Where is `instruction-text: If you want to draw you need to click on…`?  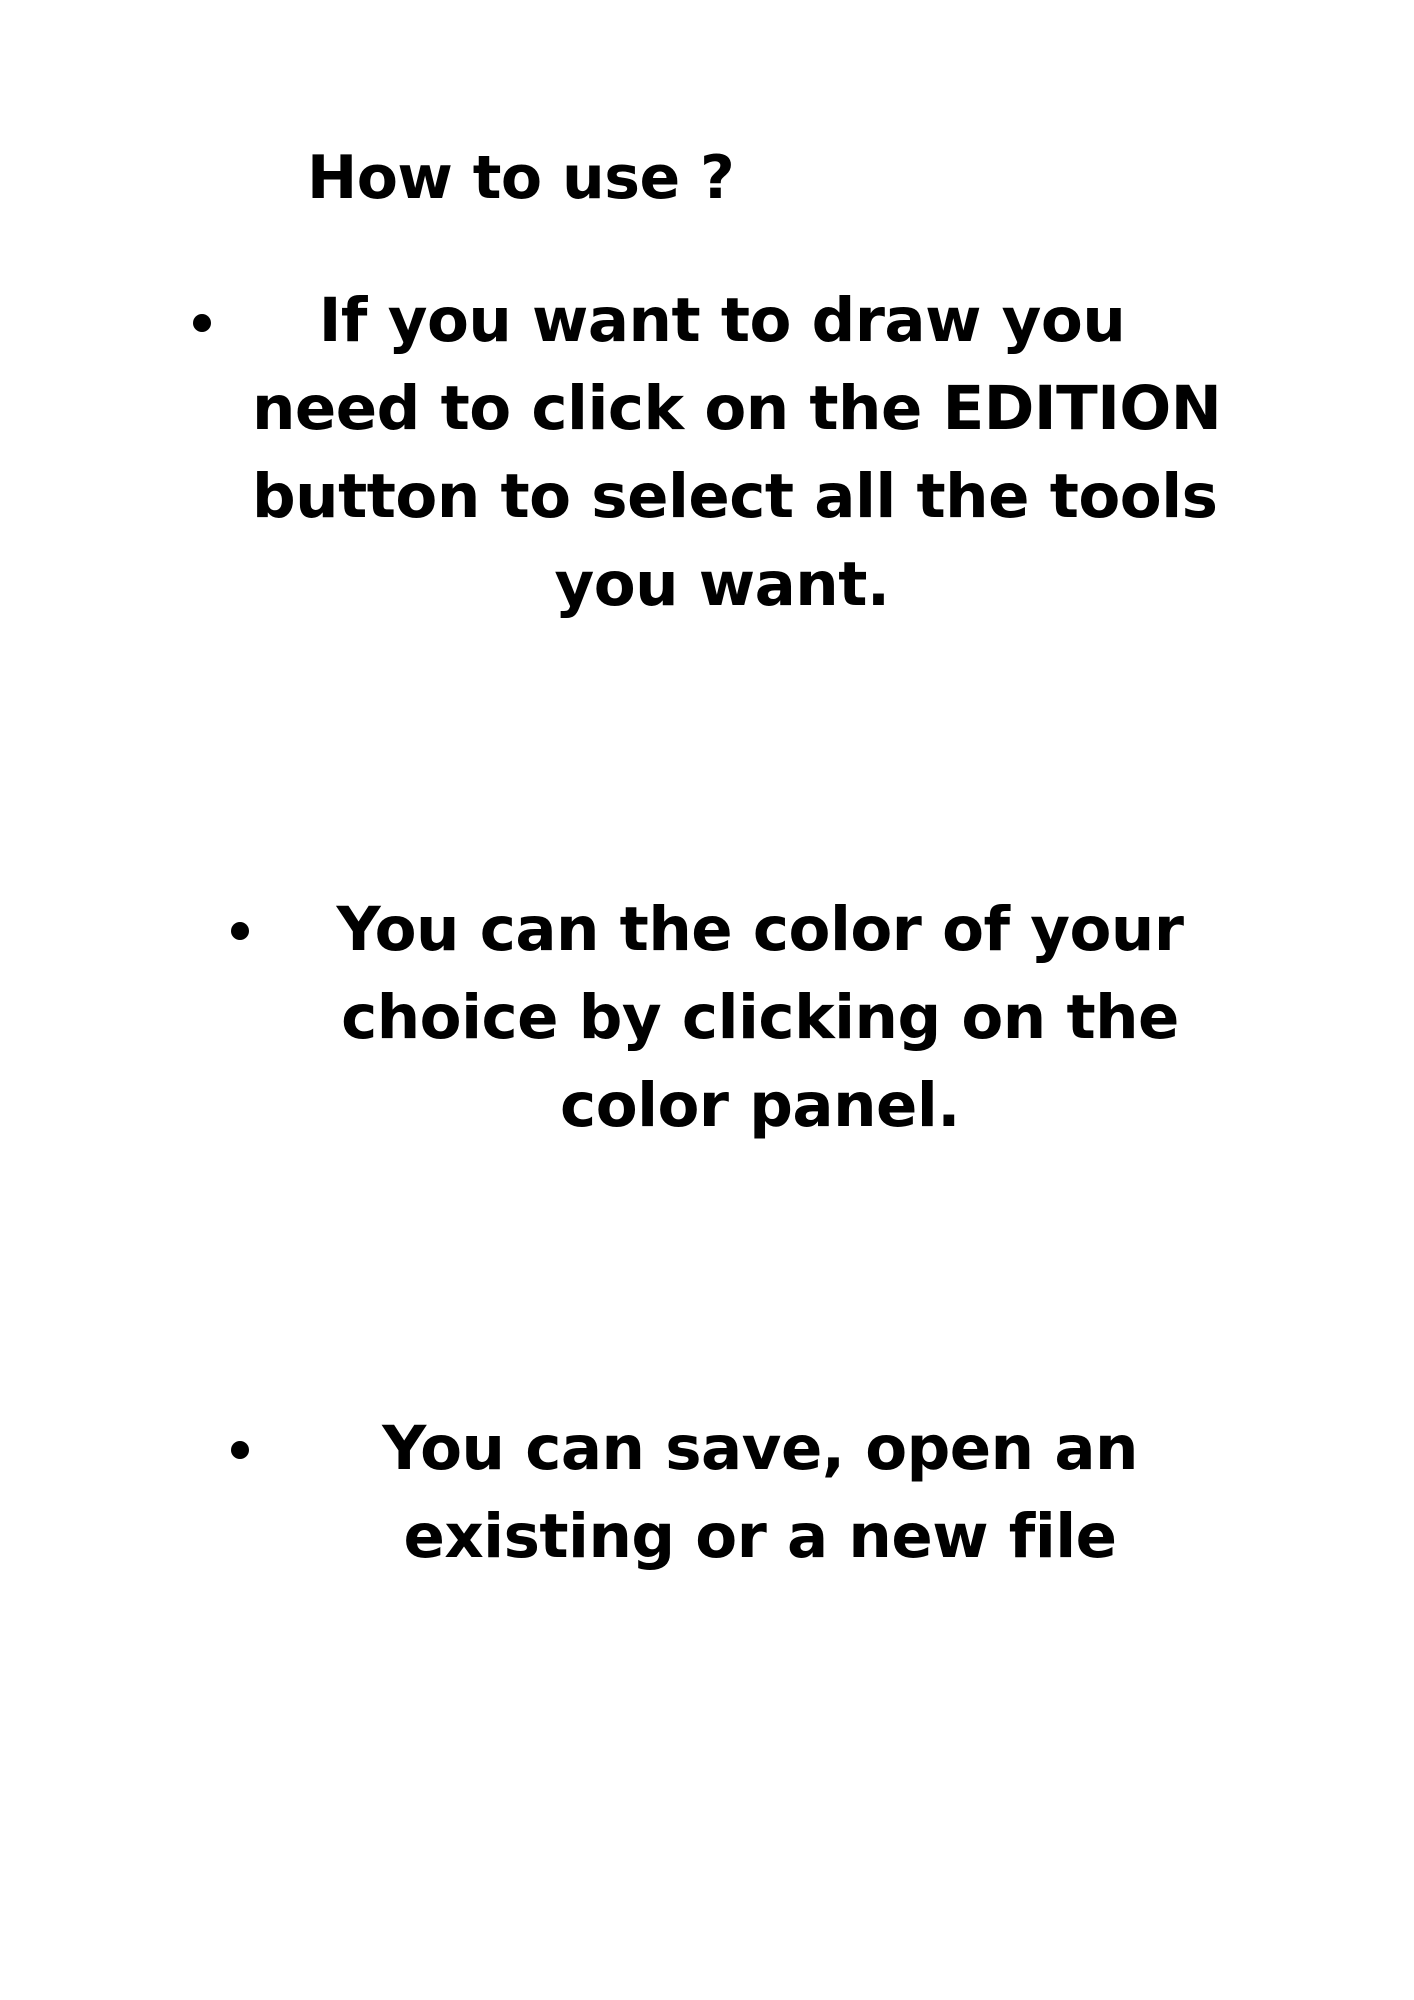
instruction-text: If you want to draw you need to click on… is located at coordinates (737, 453).